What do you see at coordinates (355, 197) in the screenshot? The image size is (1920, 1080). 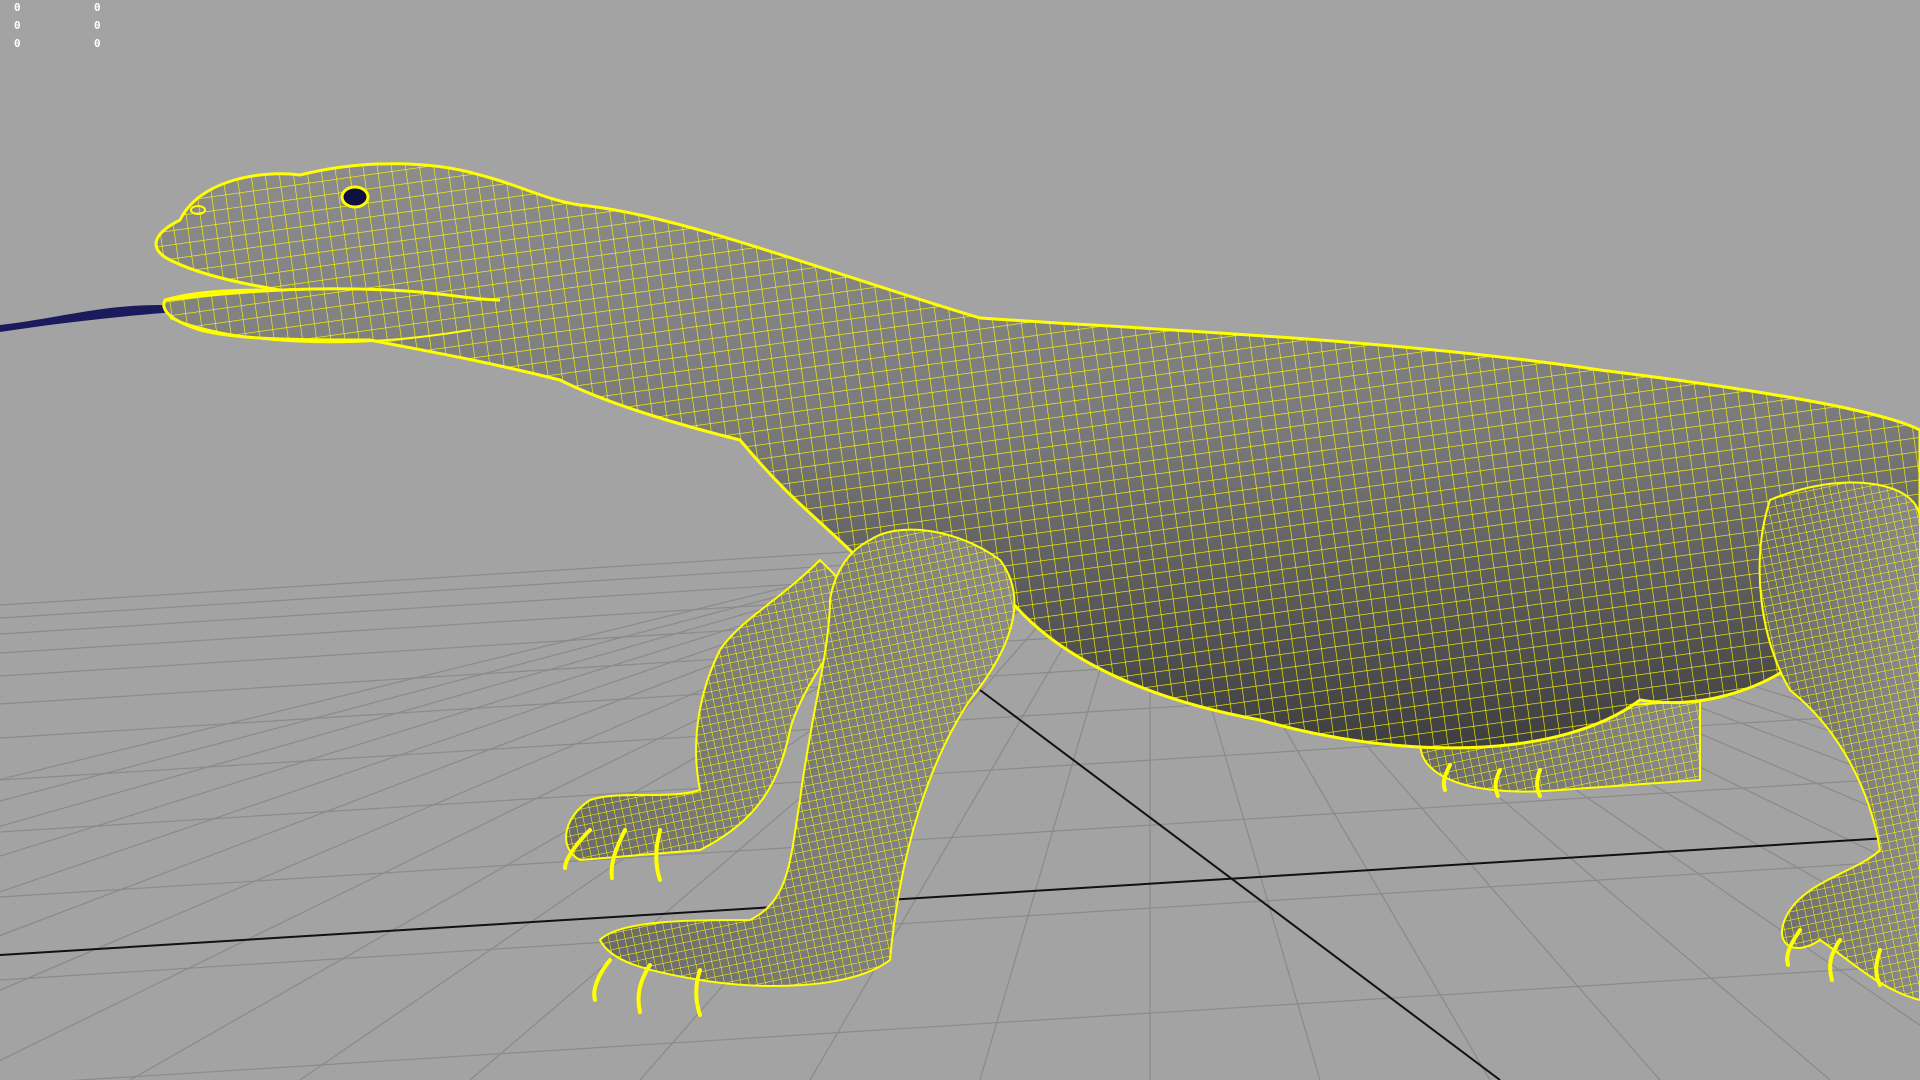 I see `lizard-eye` at bounding box center [355, 197].